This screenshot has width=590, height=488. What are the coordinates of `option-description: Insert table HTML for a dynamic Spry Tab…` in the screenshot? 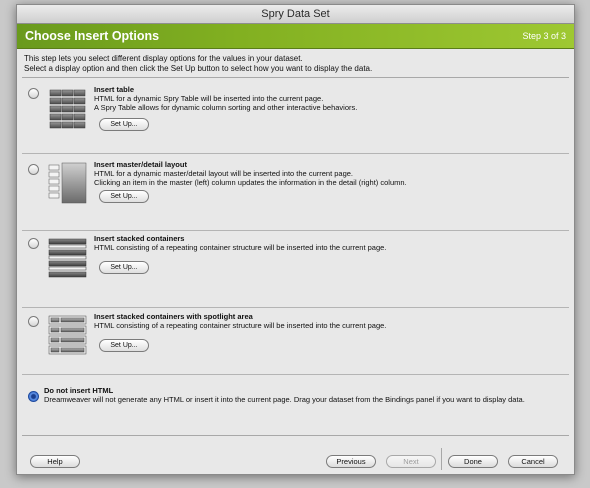 It's located at (328, 98).